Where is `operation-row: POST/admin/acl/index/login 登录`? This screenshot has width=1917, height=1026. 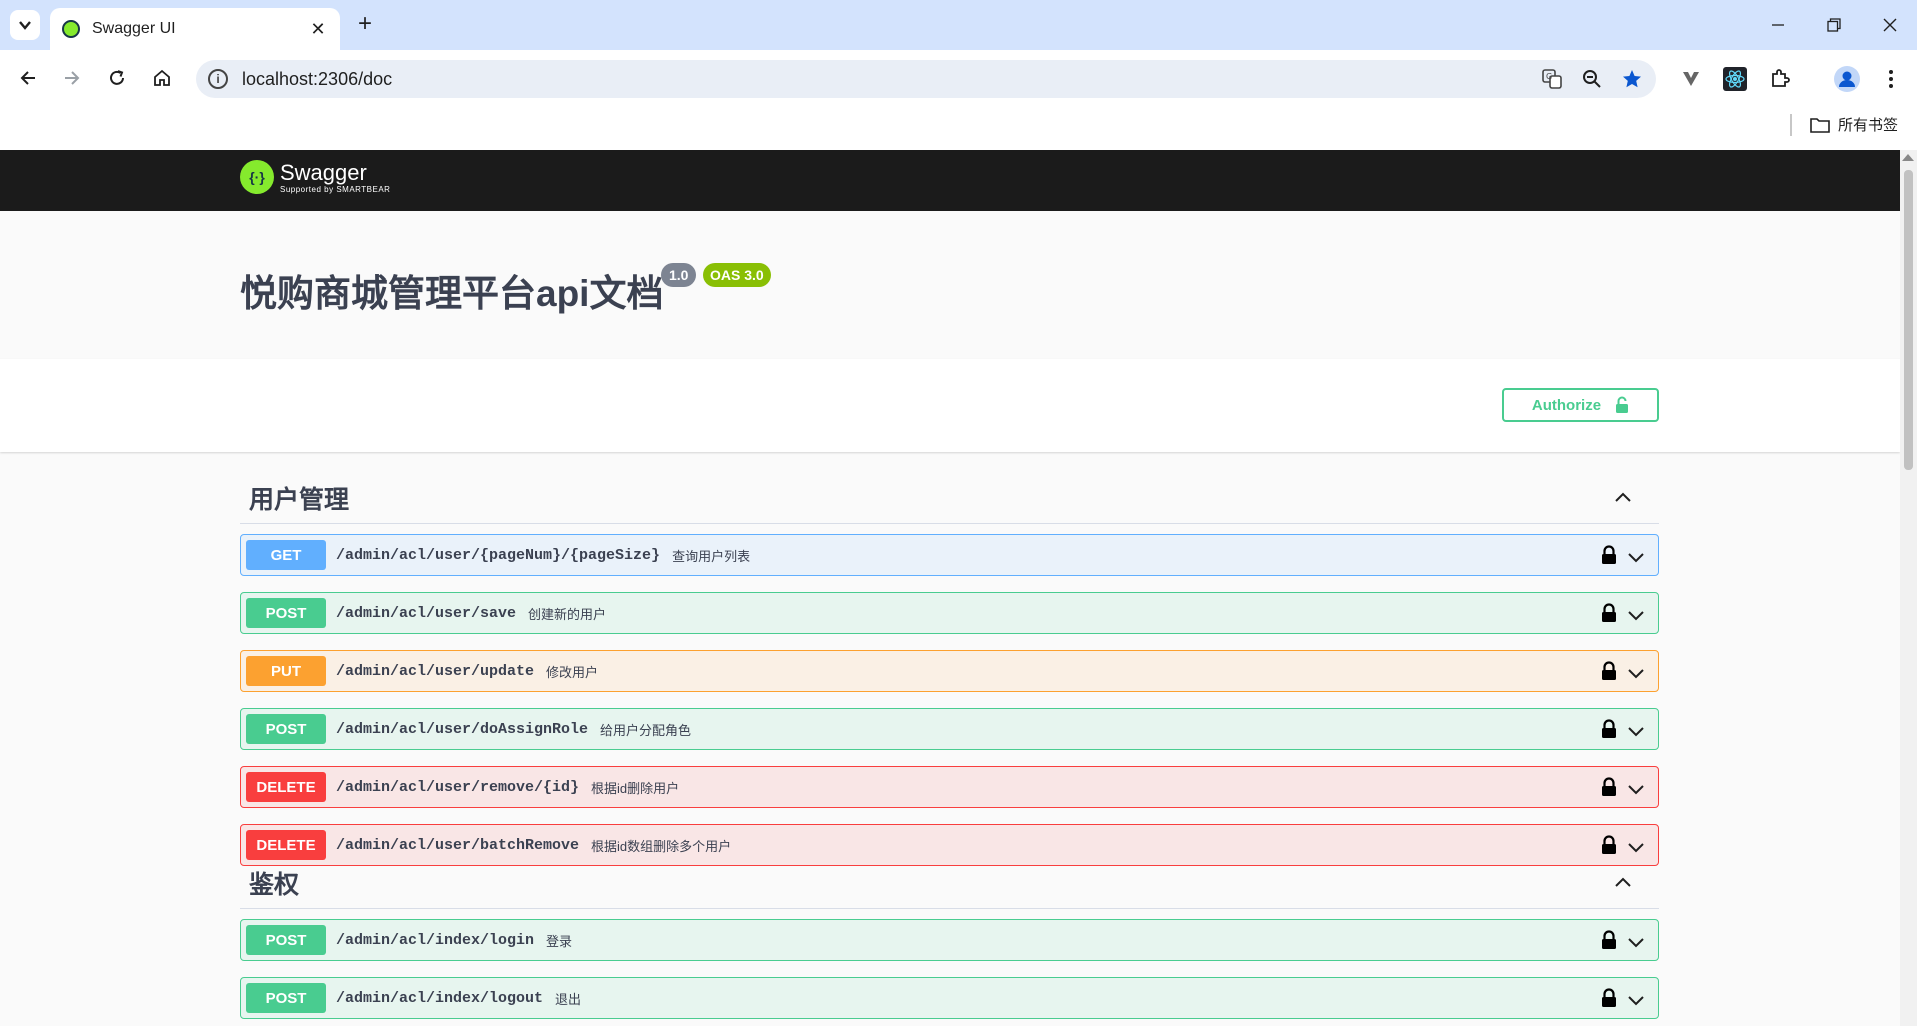 operation-row: POST/admin/acl/index/login 登录 is located at coordinates (949, 940).